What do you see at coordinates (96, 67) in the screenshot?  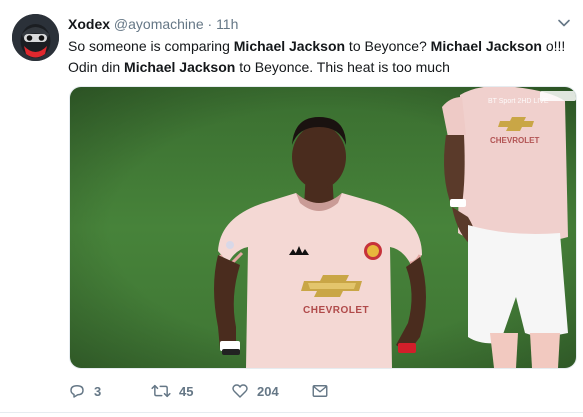 I see `text-part: Odin din` at bounding box center [96, 67].